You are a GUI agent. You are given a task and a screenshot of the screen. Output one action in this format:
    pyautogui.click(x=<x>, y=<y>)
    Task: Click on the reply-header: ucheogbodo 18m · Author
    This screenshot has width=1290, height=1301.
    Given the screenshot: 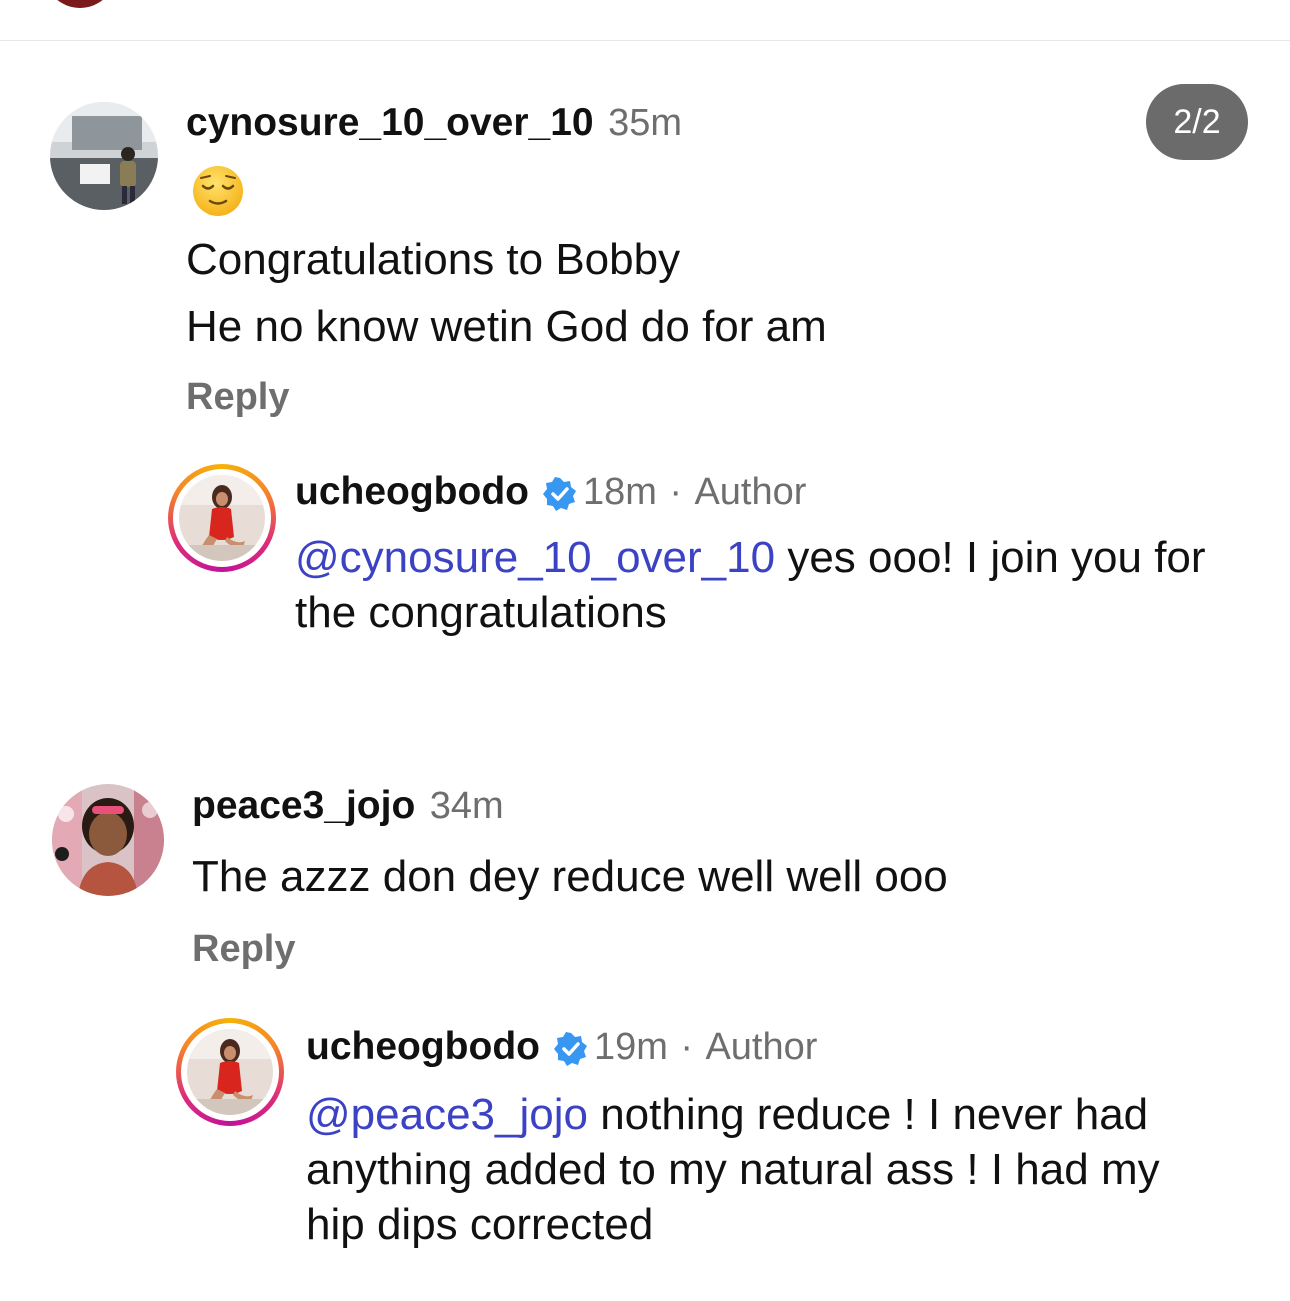 What is the action you would take?
    pyautogui.click(x=550, y=496)
    